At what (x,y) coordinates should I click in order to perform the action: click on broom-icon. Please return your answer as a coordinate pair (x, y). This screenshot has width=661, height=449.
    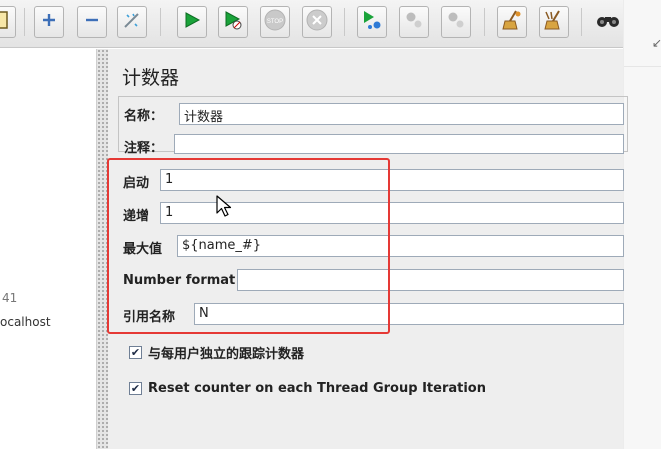
    Looking at the image, I should click on (512, 22).